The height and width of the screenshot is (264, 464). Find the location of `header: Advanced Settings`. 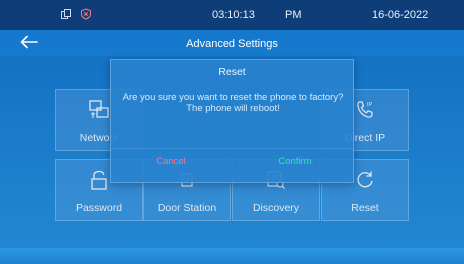

header: Advanced Settings is located at coordinates (232, 43).